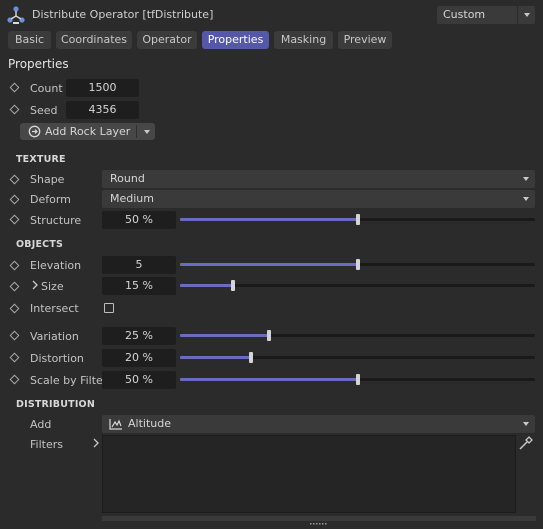 The image size is (543, 529). Describe the element at coordinates (357, 335) in the screenshot. I see `variation-slider` at that location.